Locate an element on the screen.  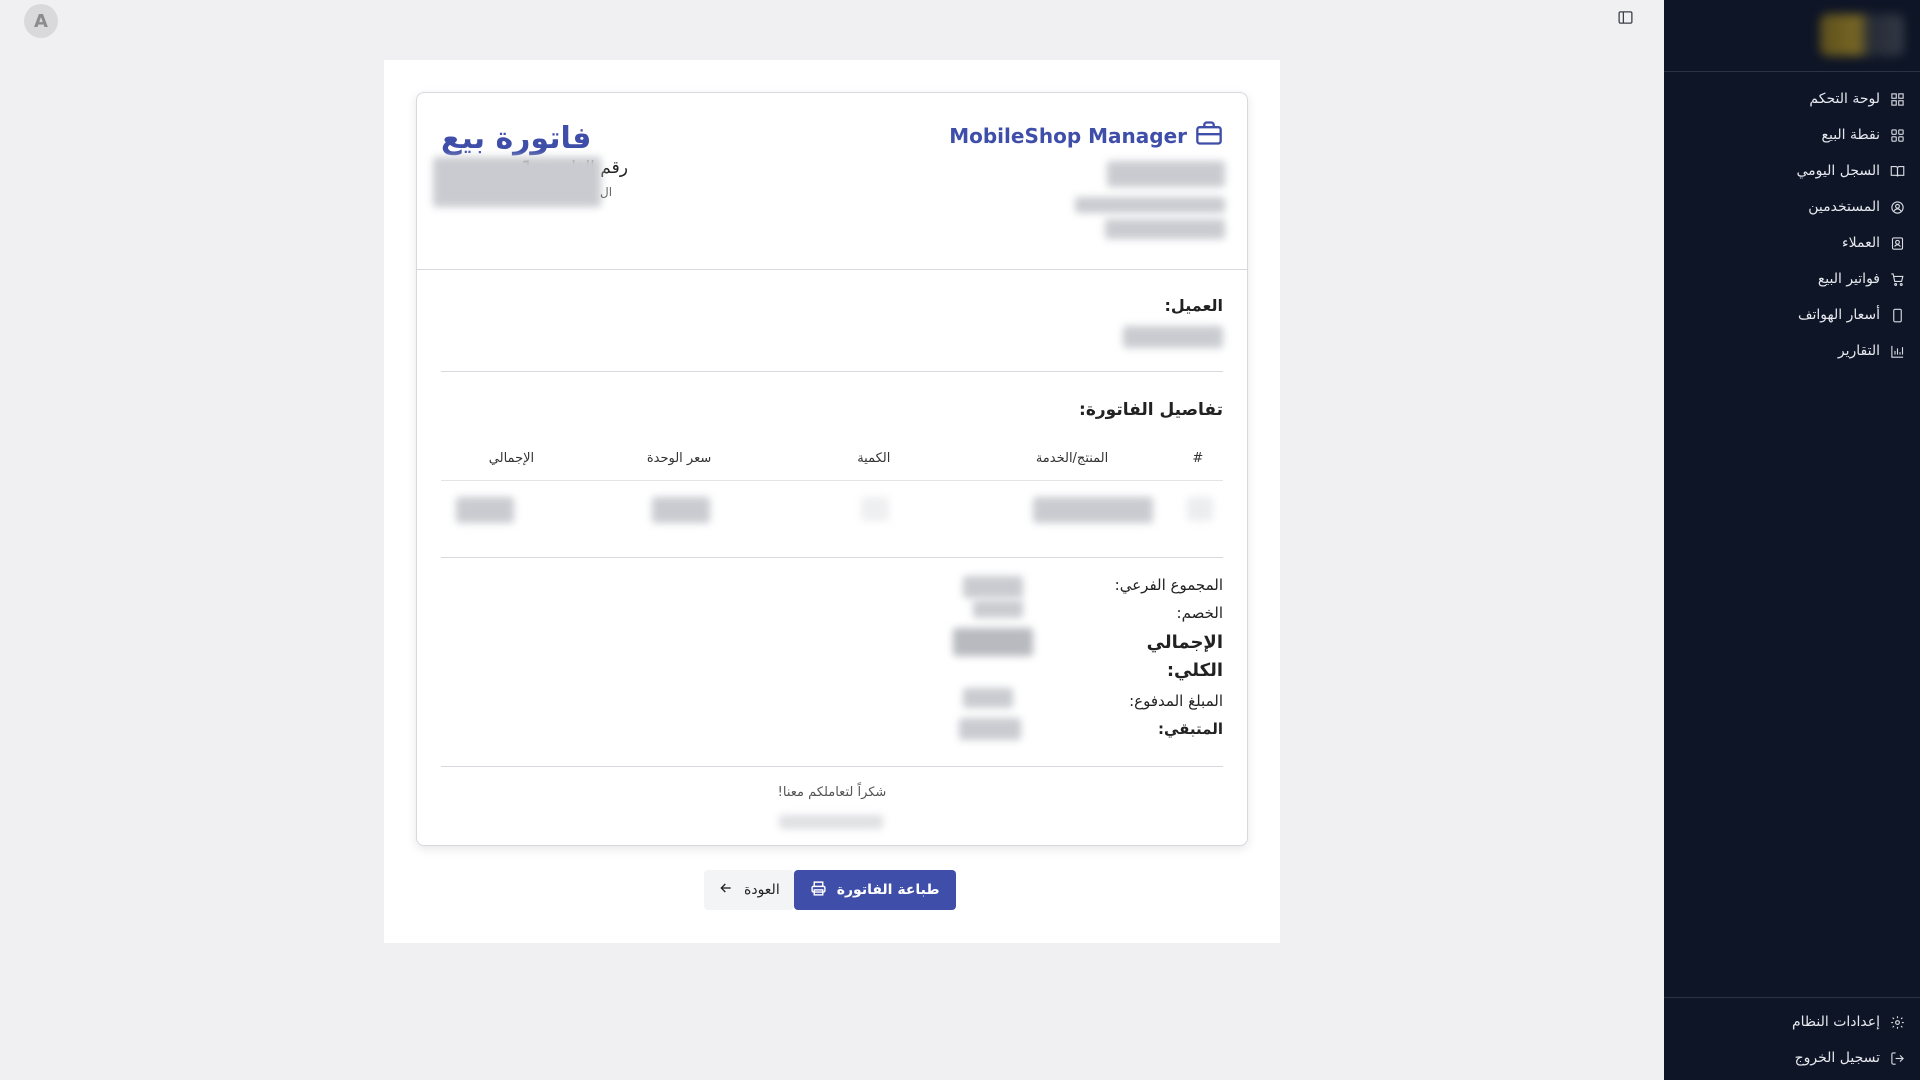
phone-icon is located at coordinates (1897, 315).